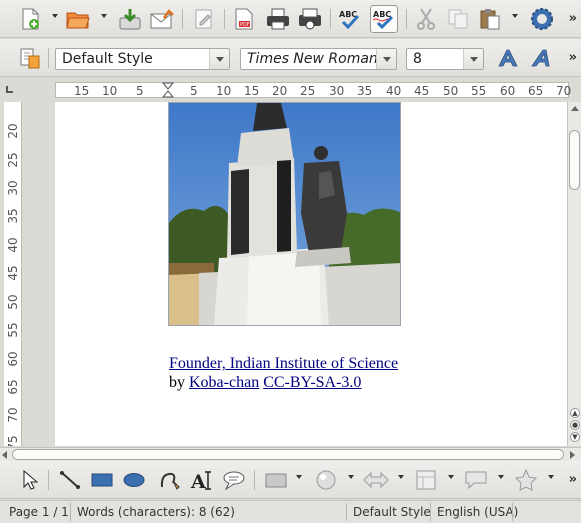  Describe the element at coordinates (337, 91) in the screenshot. I see `ruler-tick: 30` at that location.